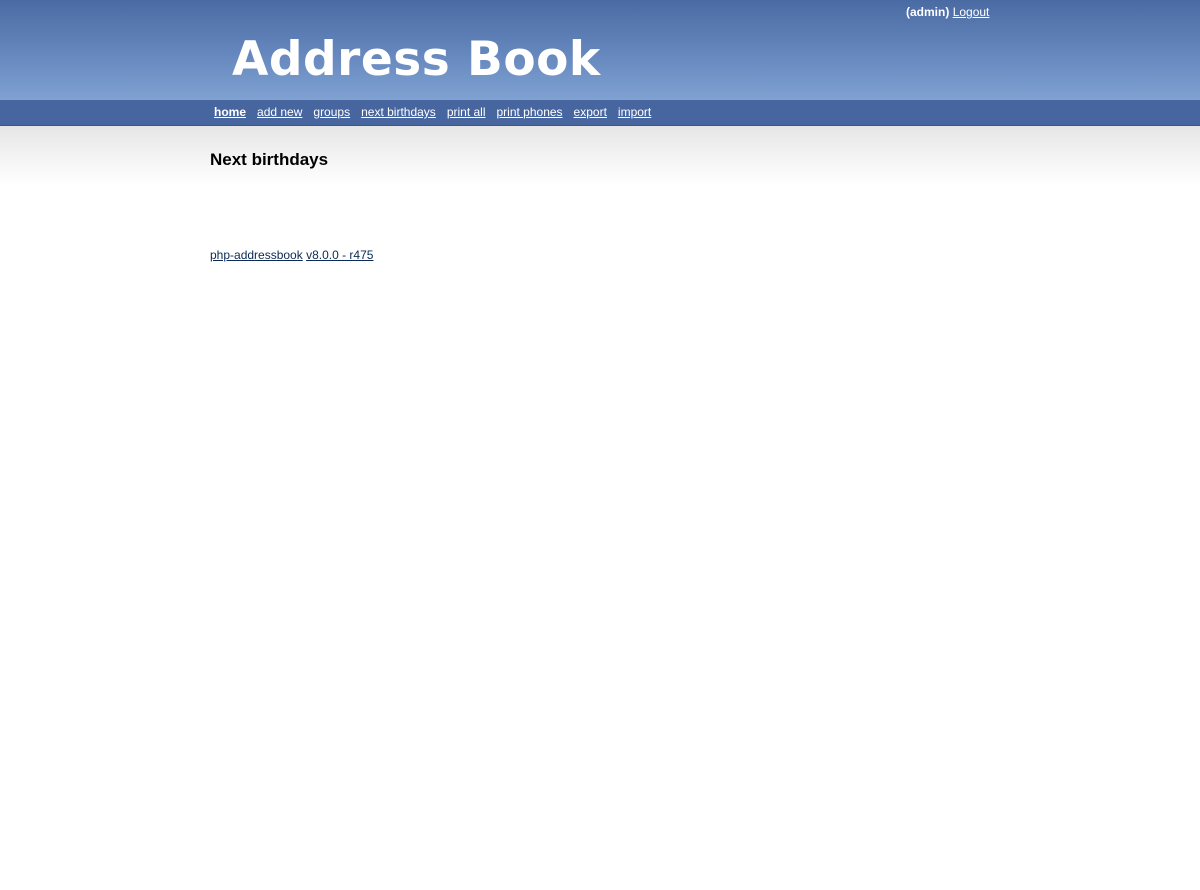  Describe the element at coordinates (634, 112) in the screenshot. I see `nav-import: import` at that location.